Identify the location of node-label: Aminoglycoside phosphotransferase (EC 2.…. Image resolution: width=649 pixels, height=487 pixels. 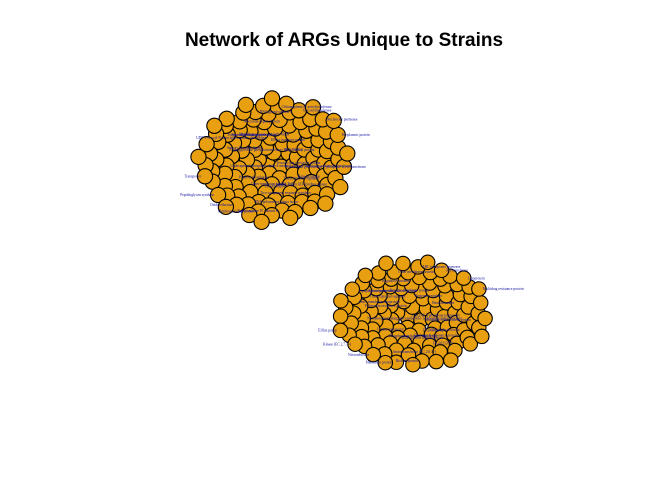
(266, 150).